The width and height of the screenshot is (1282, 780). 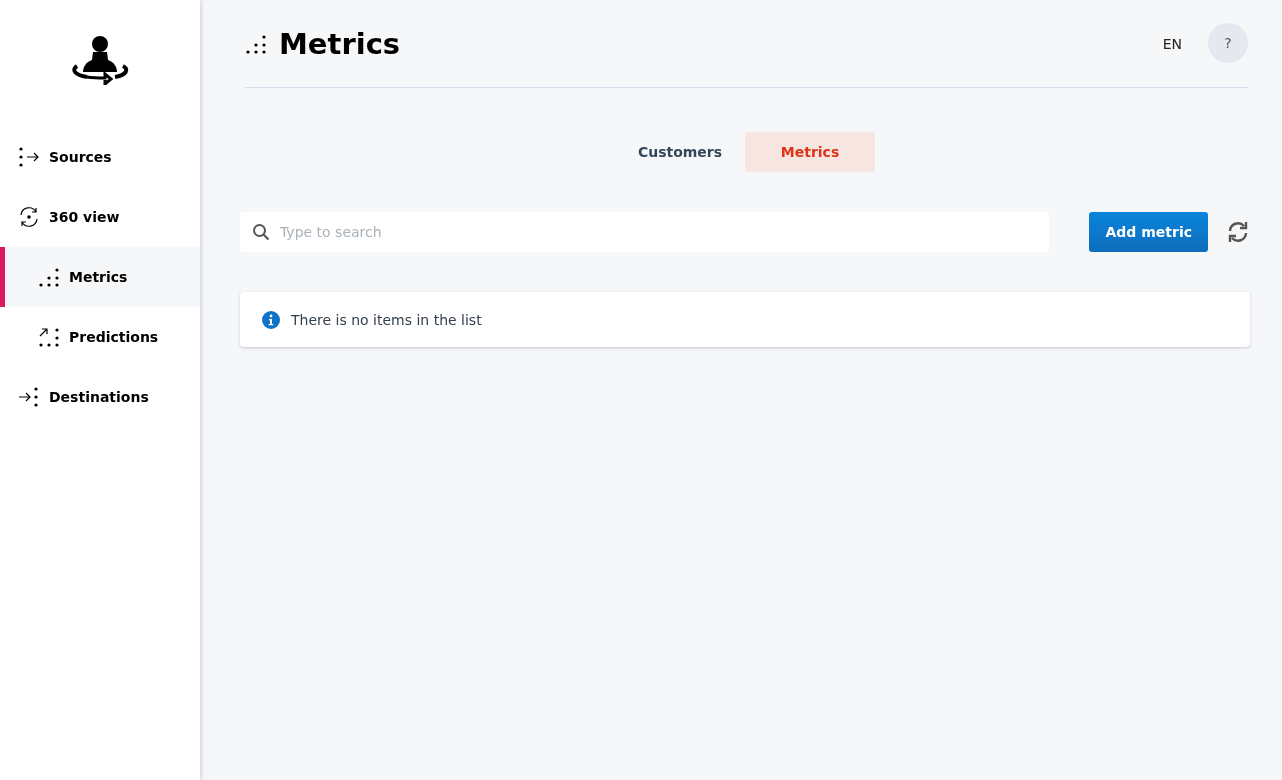 What do you see at coordinates (271, 319) in the screenshot?
I see `info-icon` at bounding box center [271, 319].